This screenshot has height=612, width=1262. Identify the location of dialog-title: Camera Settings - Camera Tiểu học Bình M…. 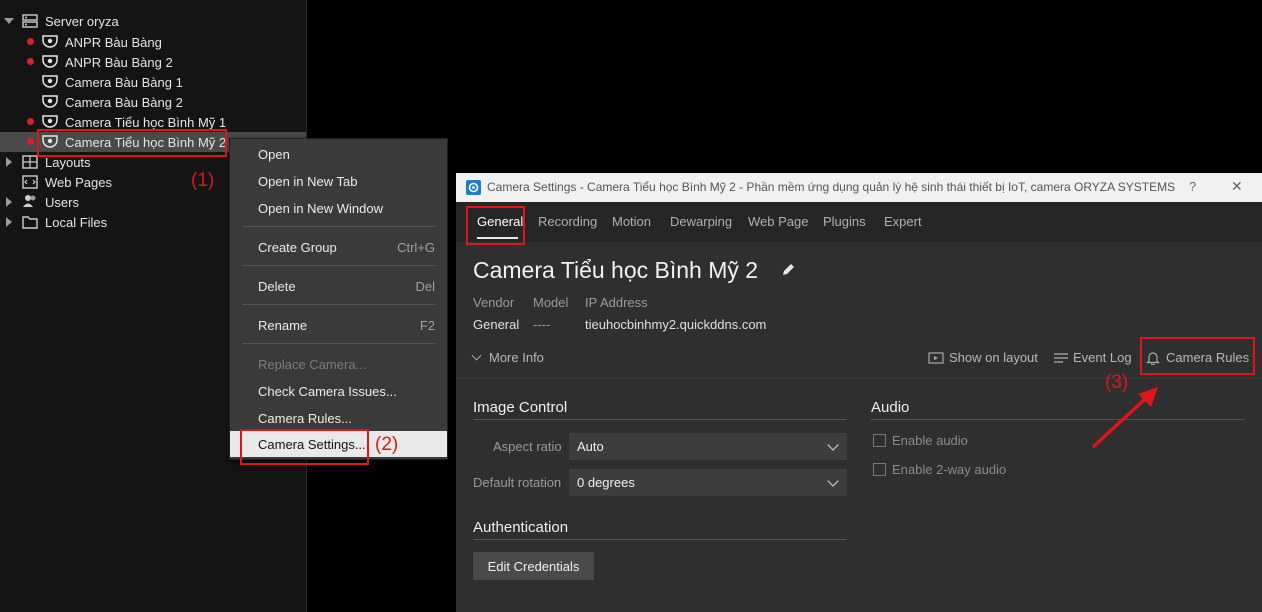
(831, 187).